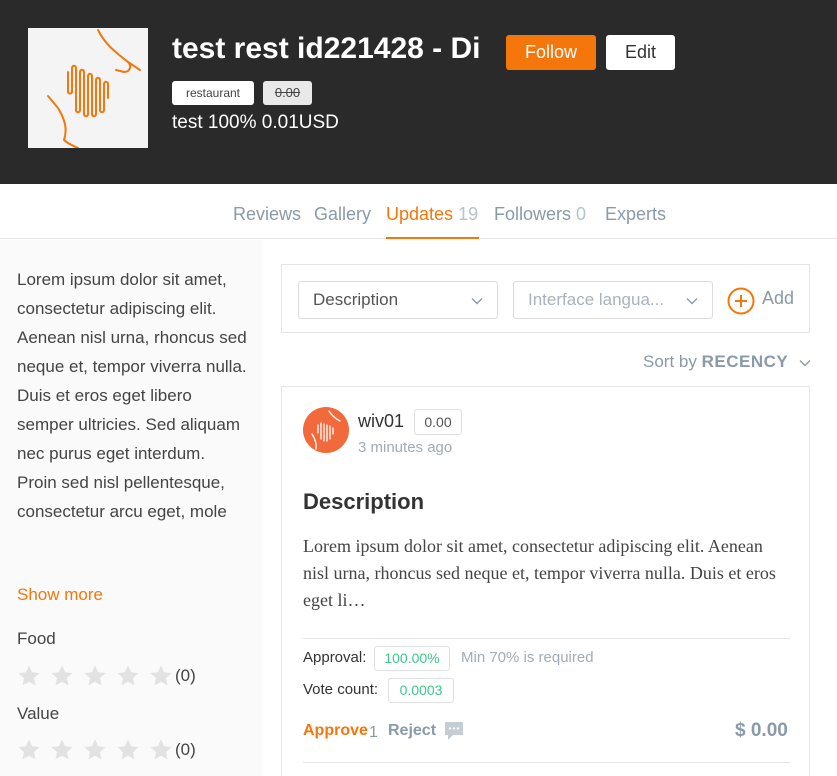 Image resolution: width=837 pixels, height=776 pixels. What do you see at coordinates (670, 361) in the screenshot?
I see `sort-label: Sort by` at bounding box center [670, 361].